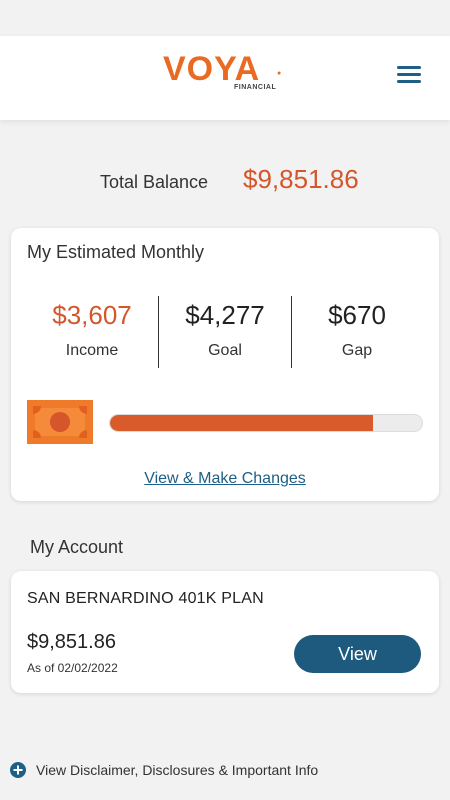 The height and width of the screenshot is (800, 450). I want to click on goal-label: Goal, so click(225, 350).